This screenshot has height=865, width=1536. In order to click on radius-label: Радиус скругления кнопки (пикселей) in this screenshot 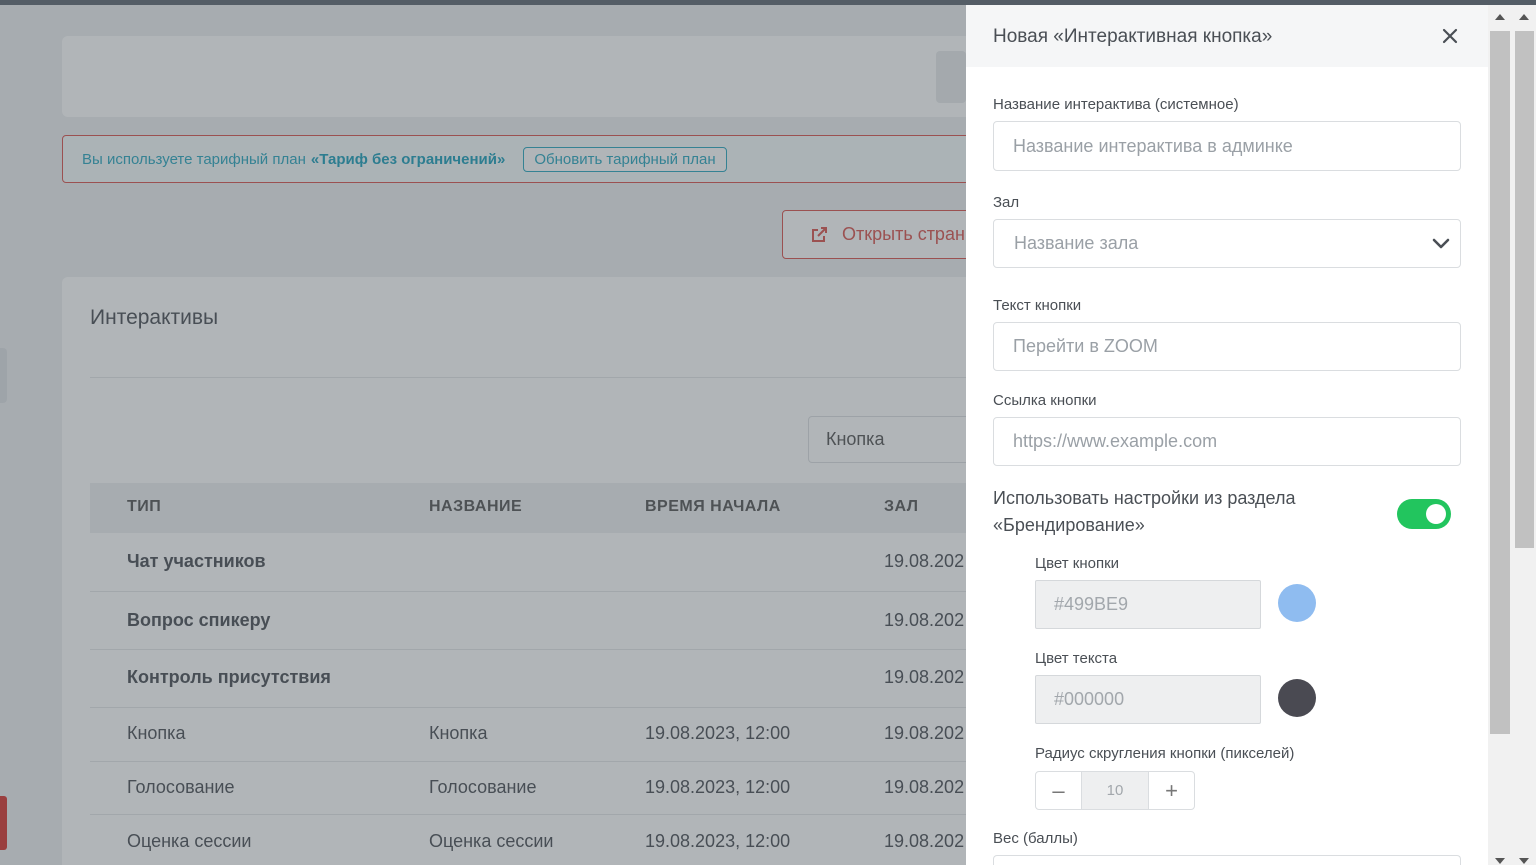, I will do `click(1165, 753)`.